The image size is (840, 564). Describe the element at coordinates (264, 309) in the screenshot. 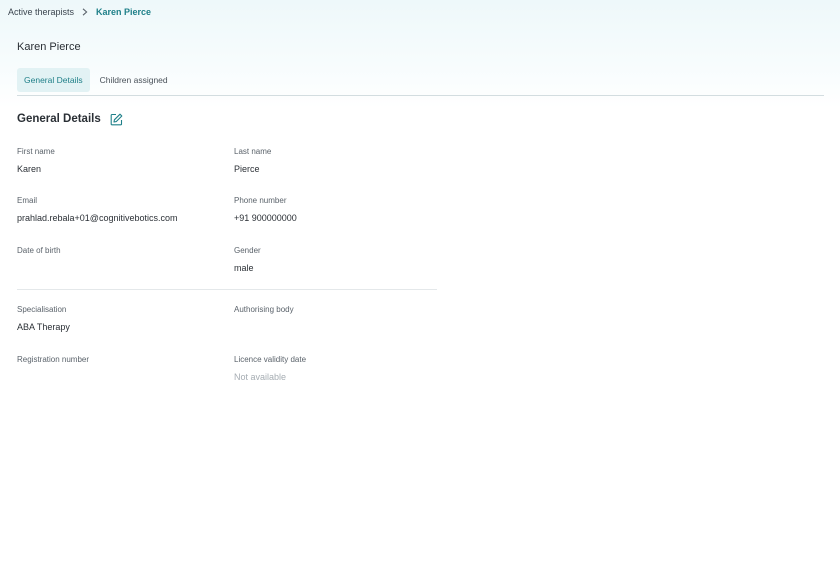

I see `authorising-body-label: Authorising body` at that location.